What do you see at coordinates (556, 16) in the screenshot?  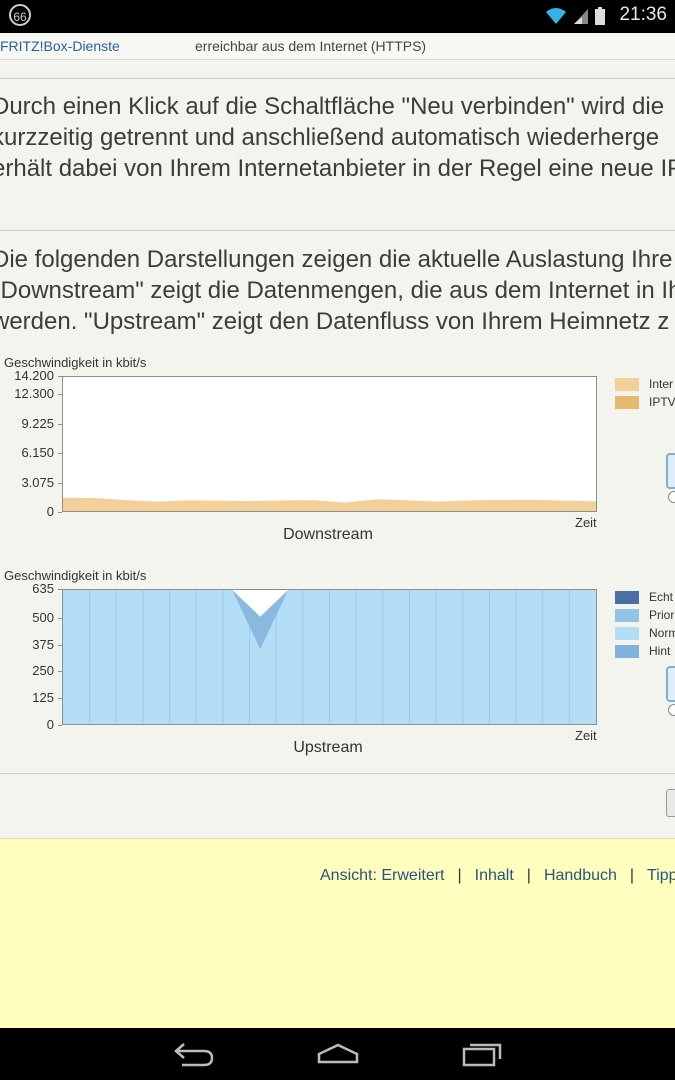 I see `wifi-icon` at bounding box center [556, 16].